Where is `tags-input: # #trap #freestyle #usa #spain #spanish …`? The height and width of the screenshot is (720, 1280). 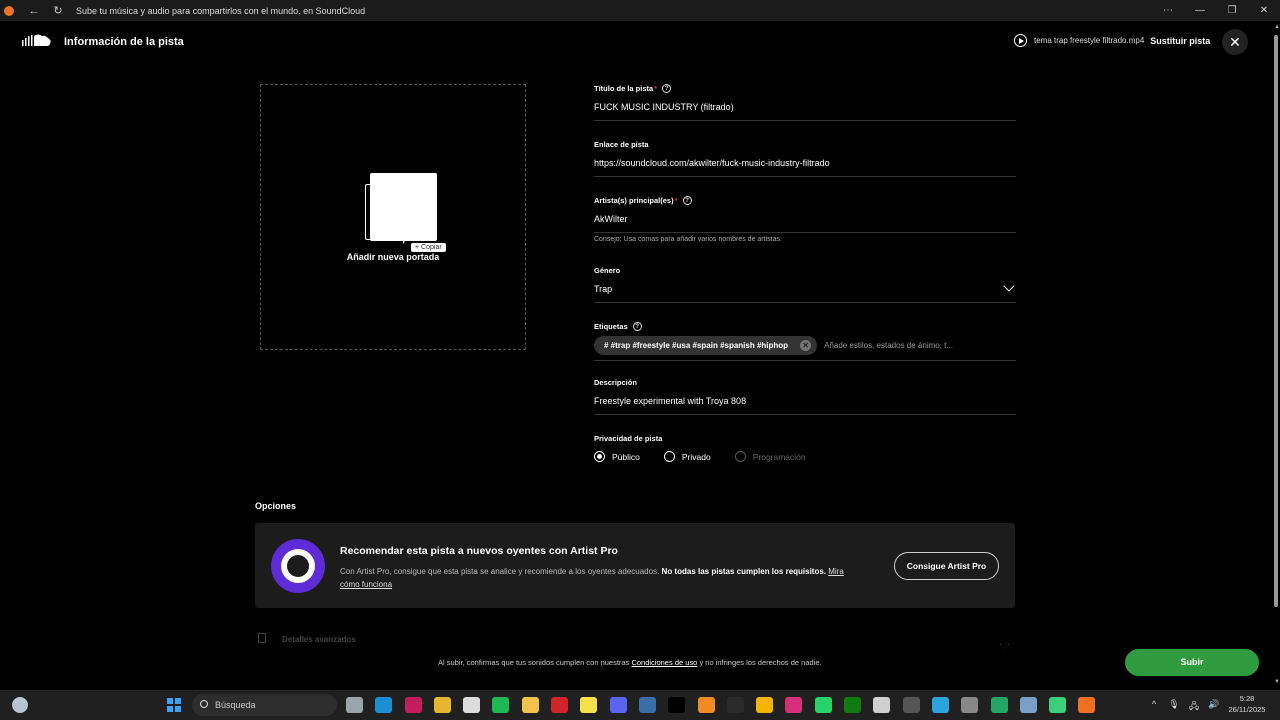 tags-input: # #trap #freestyle #usa #spain #spanish … is located at coordinates (805, 348).